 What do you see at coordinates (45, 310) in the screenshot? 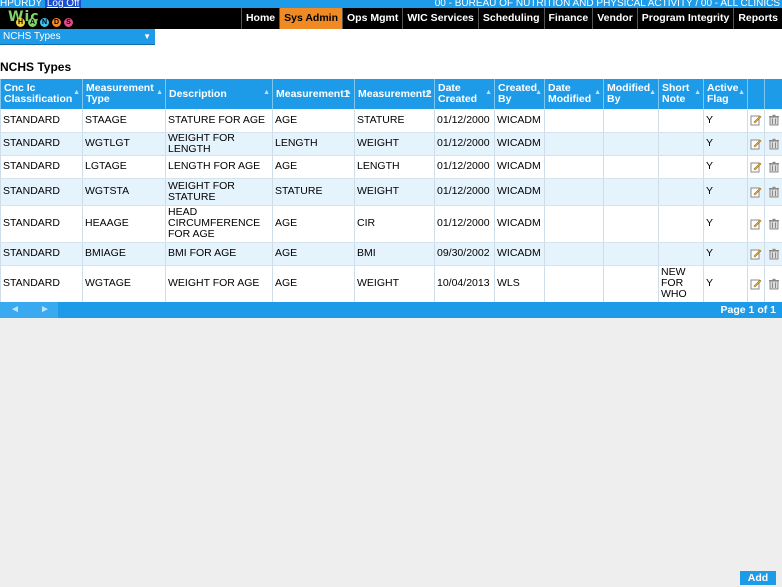
I see `next-page-button: ►` at bounding box center [45, 310].